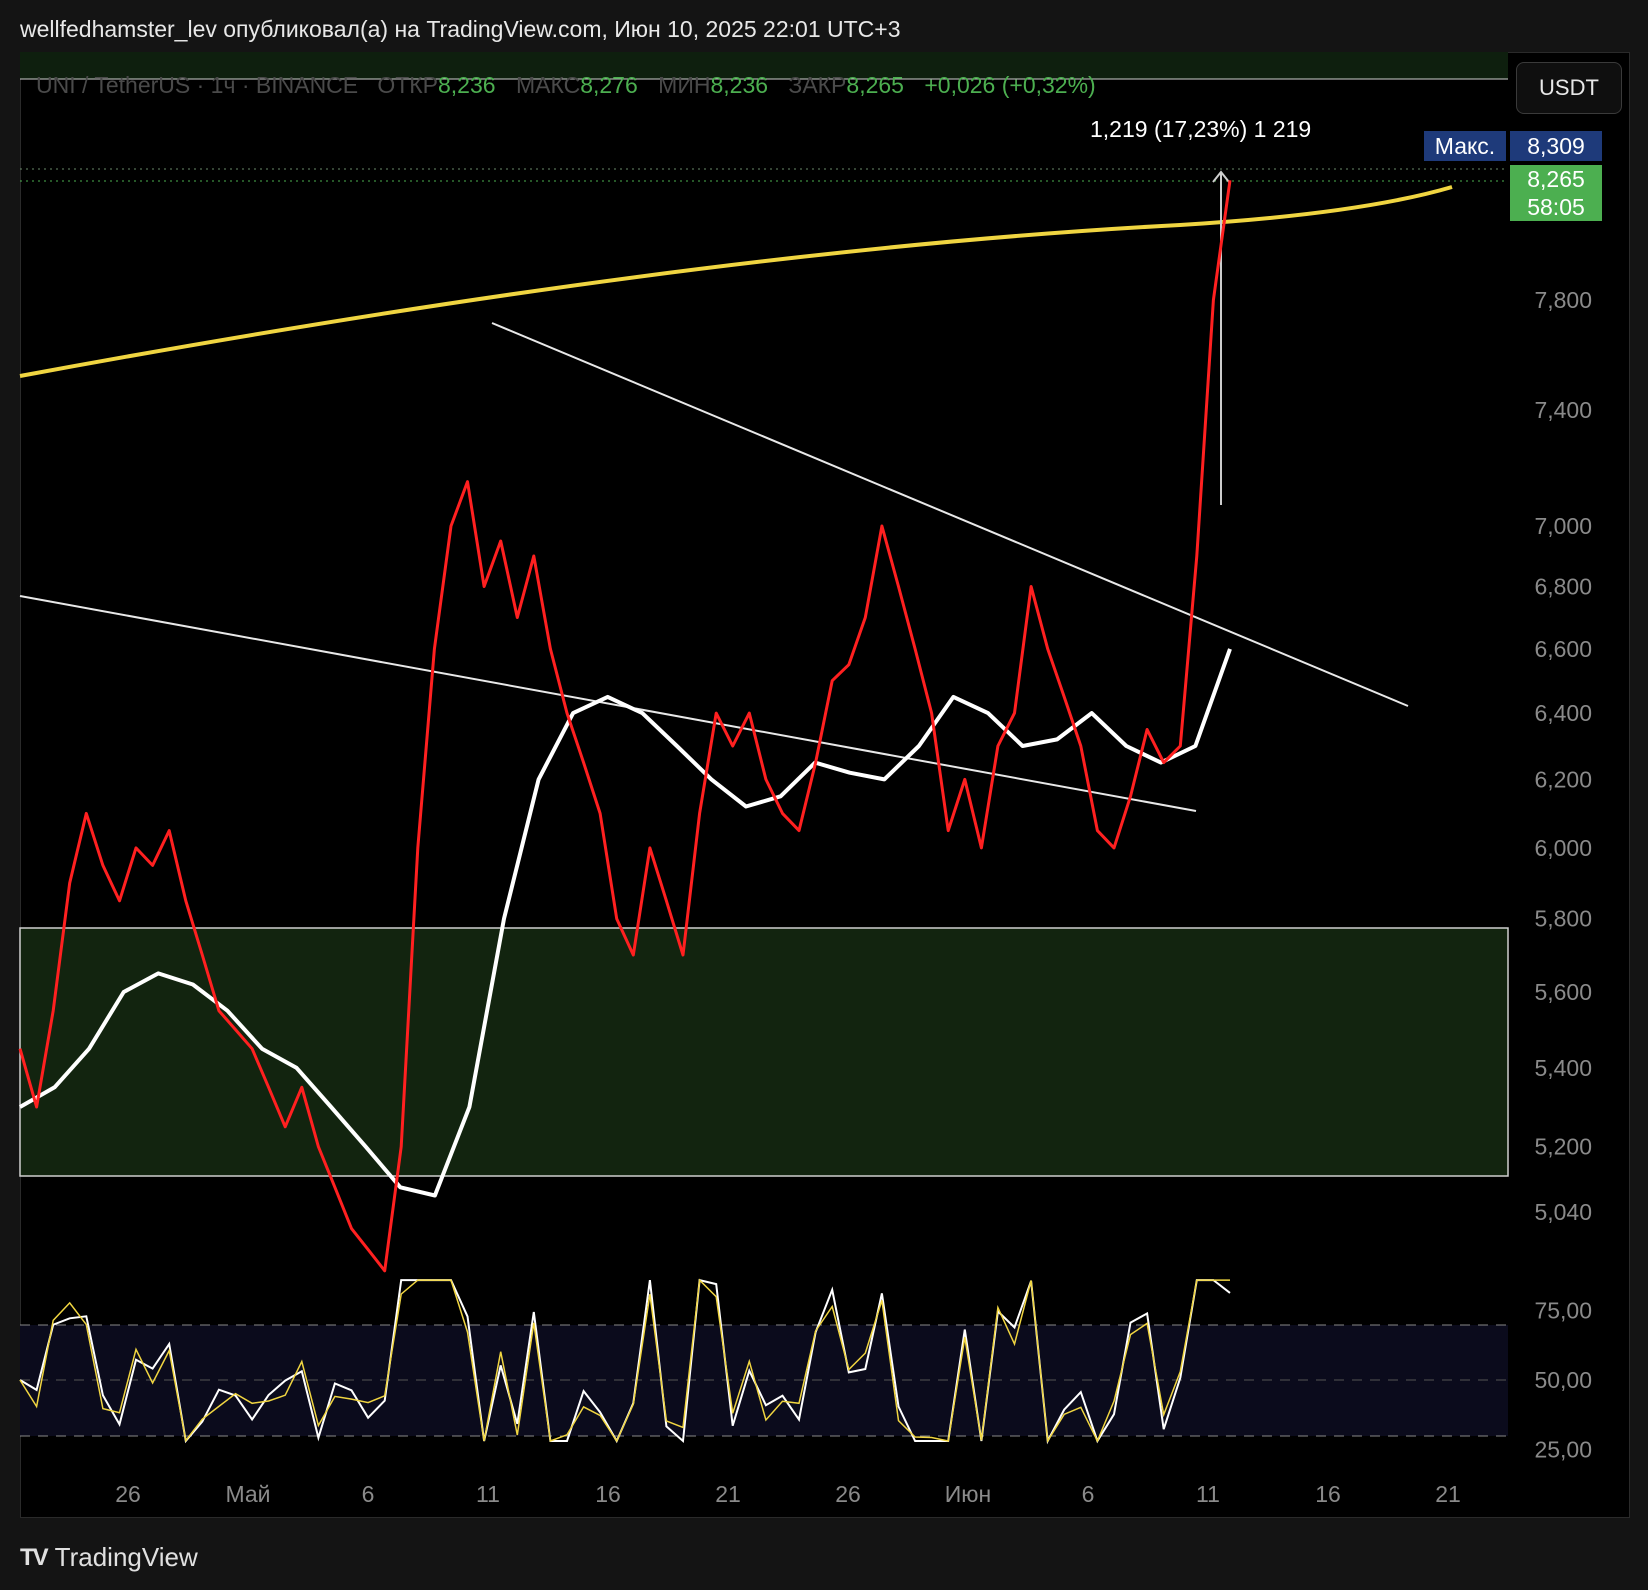 The width and height of the screenshot is (1648, 1590). I want to click on time-tick-label: Июн, so click(968, 1494).